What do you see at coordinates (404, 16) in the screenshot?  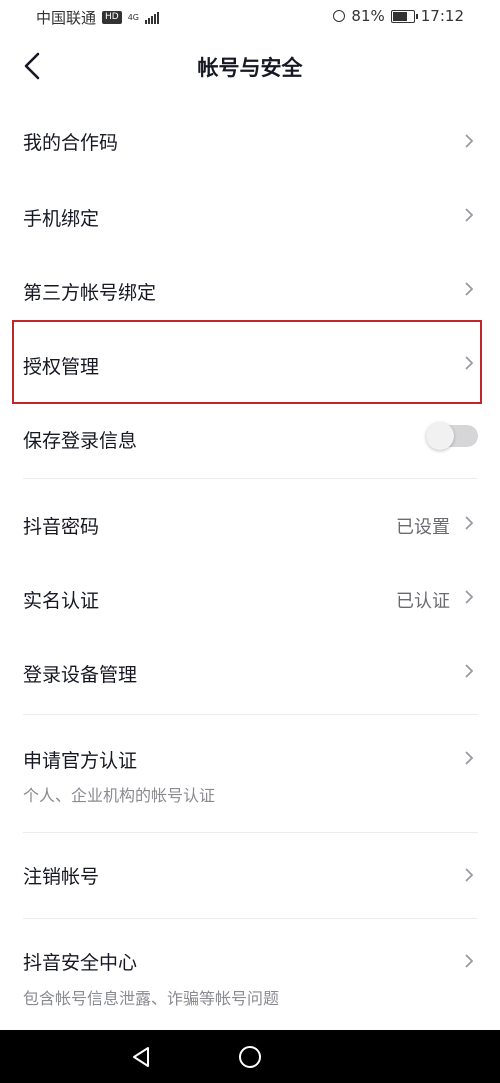 I see `battery-icon` at bounding box center [404, 16].